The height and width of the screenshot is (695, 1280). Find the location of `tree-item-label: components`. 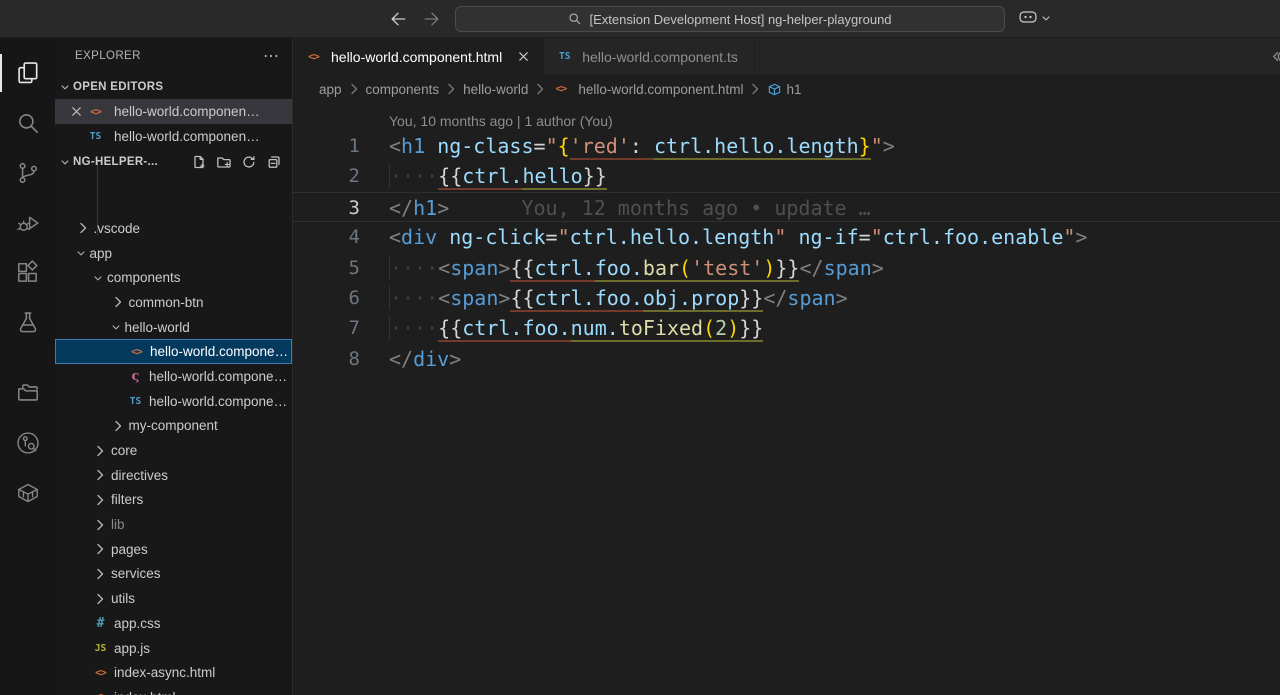

tree-item-label: components is located at coordinates (144, 278).